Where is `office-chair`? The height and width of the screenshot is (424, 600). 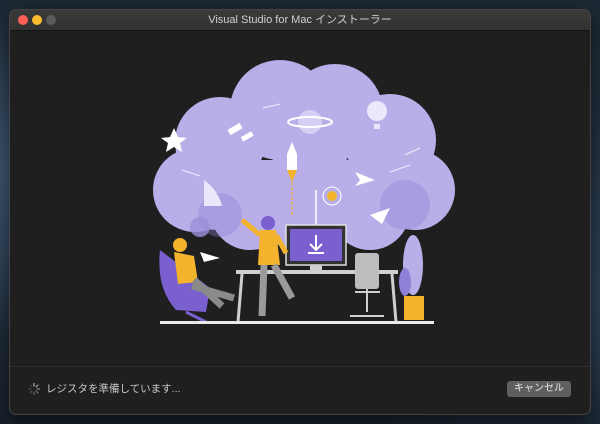
office-chair is located at coordinates (367, 285).